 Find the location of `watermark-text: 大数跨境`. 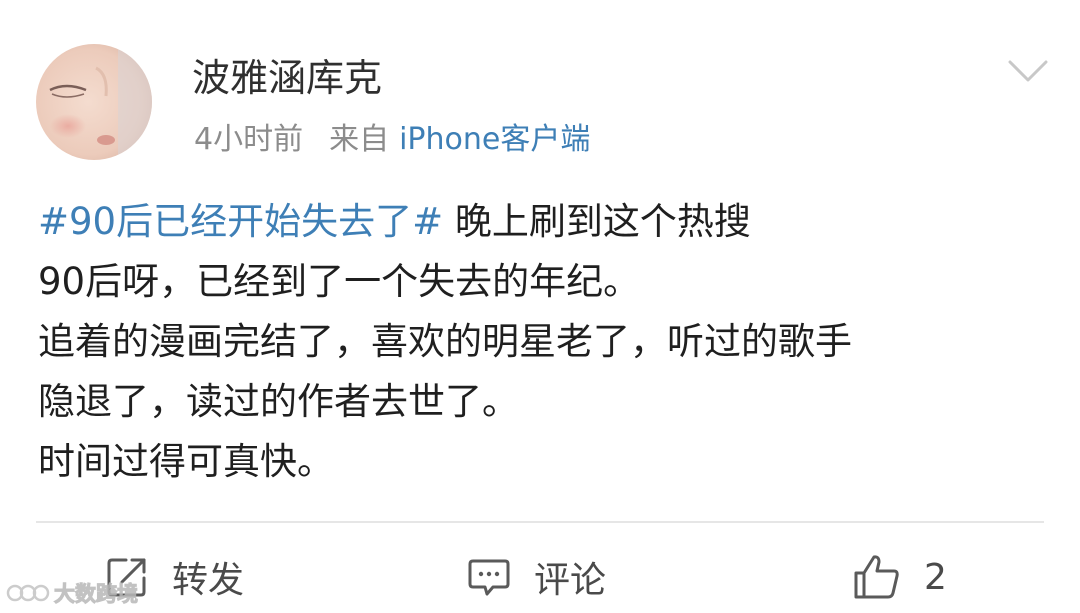

watermark-text: 大数跨境 is located at coordinates (96, 594).